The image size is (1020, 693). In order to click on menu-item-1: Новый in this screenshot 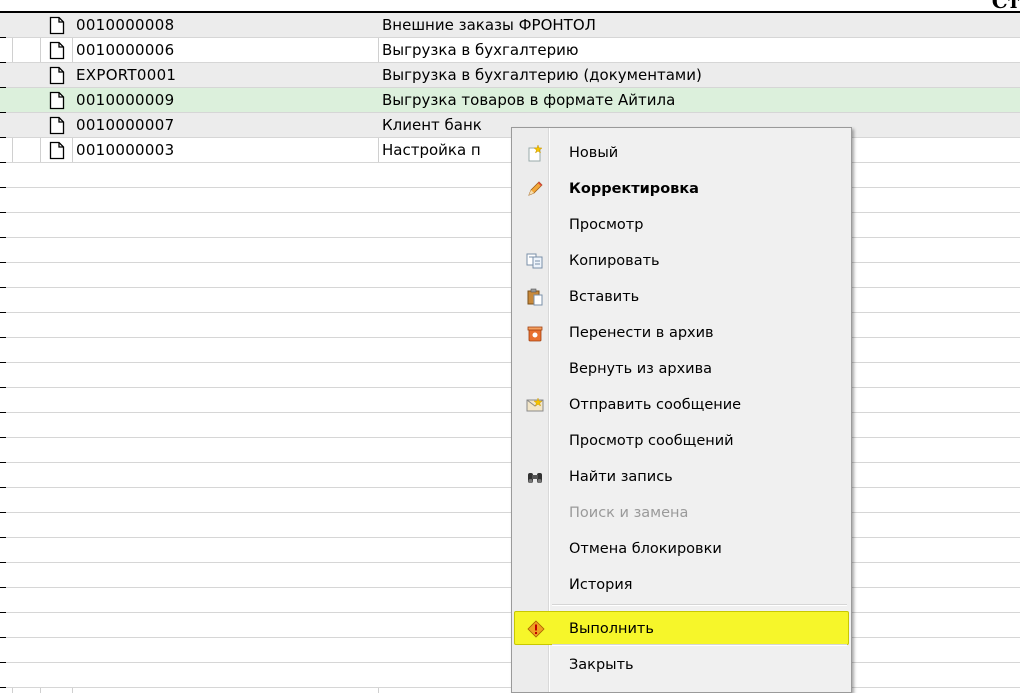, I will do `click(681, 153)`.